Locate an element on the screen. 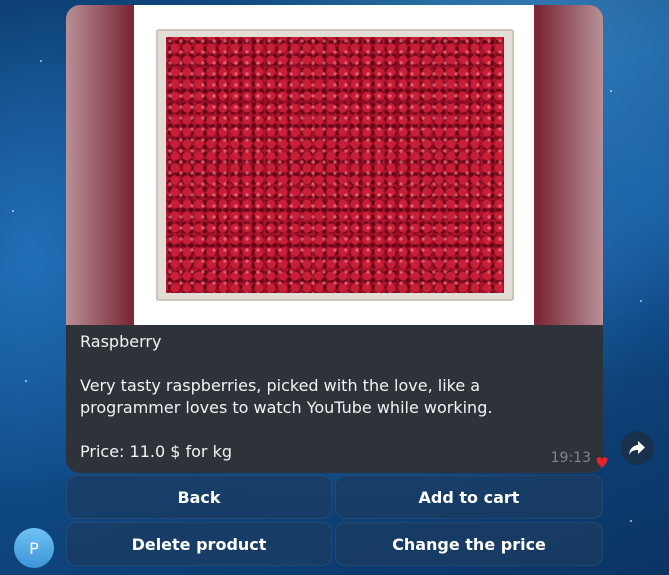 This screenshot has width=669, height=575. add-to-cart-button: Add to cart is located at coordinates (469, 497).